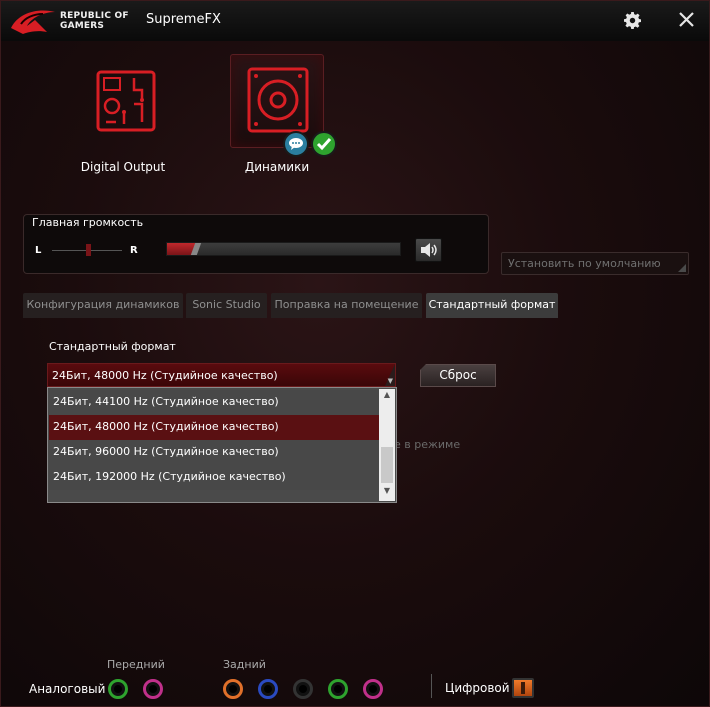 The image size is (710, 707). Describe the element at coordinates (324, 144) in the screenshot. I see `checkmark-icon` at that location.